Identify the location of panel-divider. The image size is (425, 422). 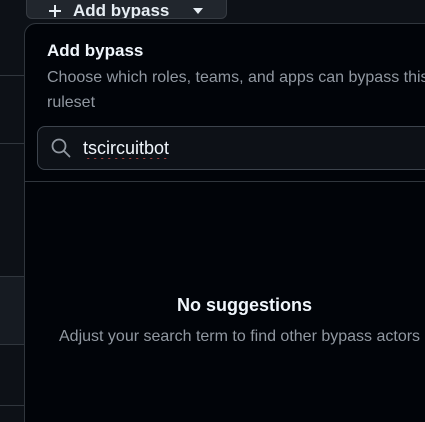
(225, 181).